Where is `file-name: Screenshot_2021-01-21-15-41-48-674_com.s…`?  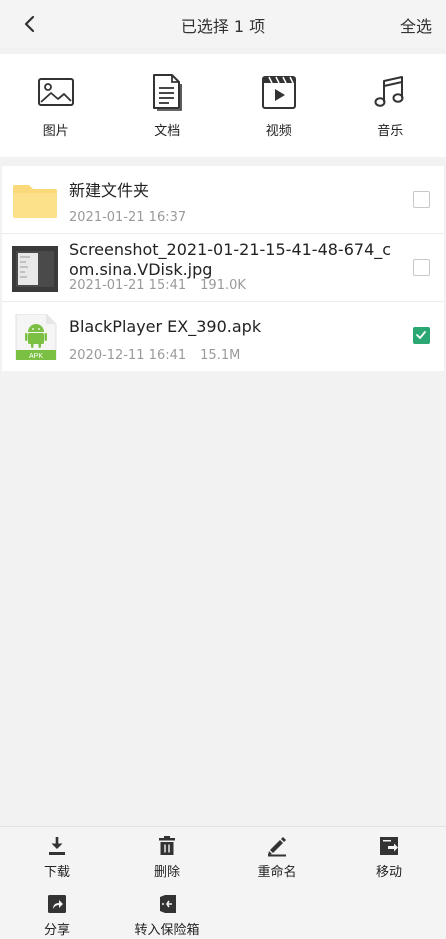
file-name: Screenshot_2021-01-21-15-41-48-674_com.s… is located at coordinates (230, 259).